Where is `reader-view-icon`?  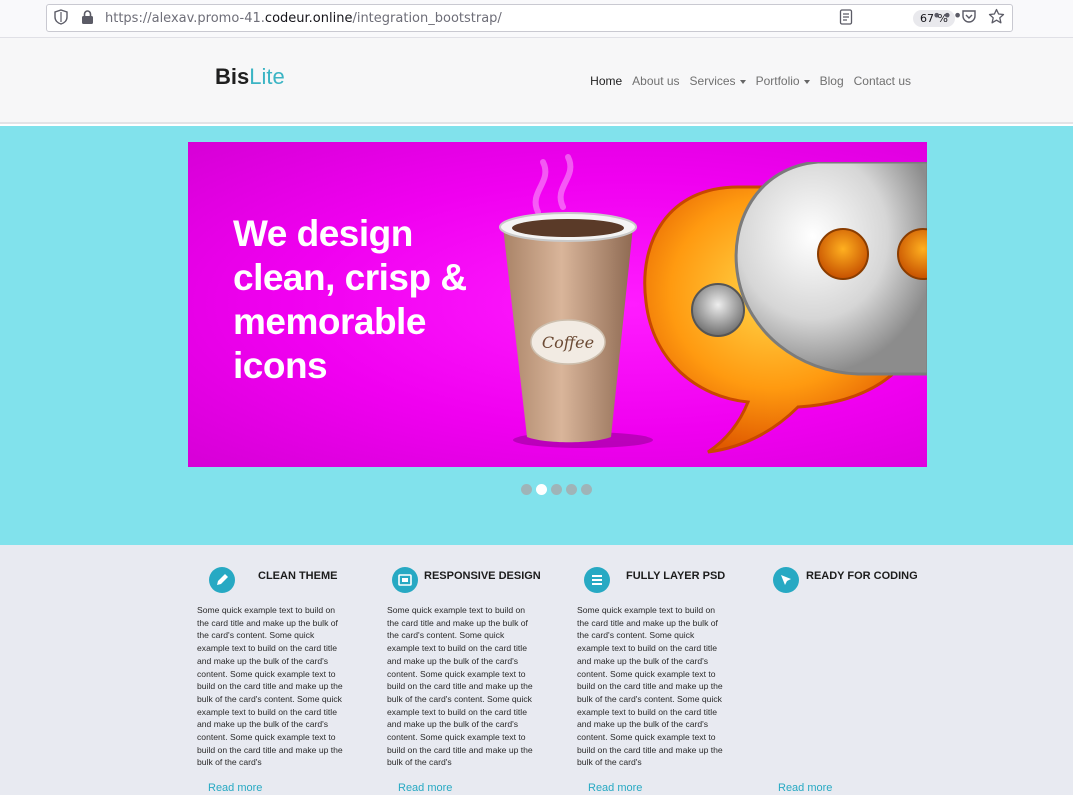
reader-view-icon is located at coordinates (846, 19).